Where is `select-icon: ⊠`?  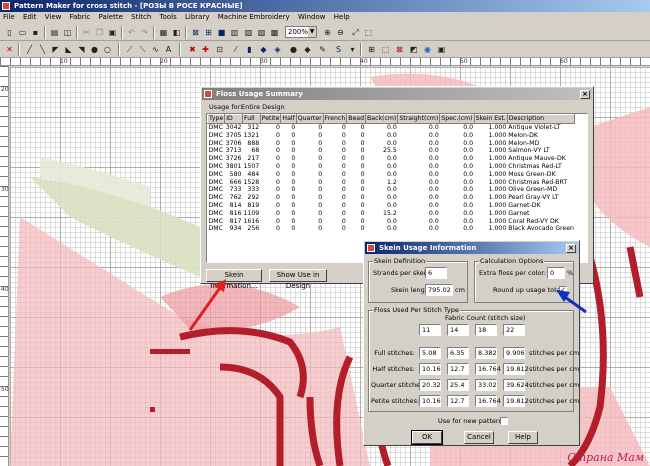 select-icon: ⊠ is located at coordinates (195, 32).